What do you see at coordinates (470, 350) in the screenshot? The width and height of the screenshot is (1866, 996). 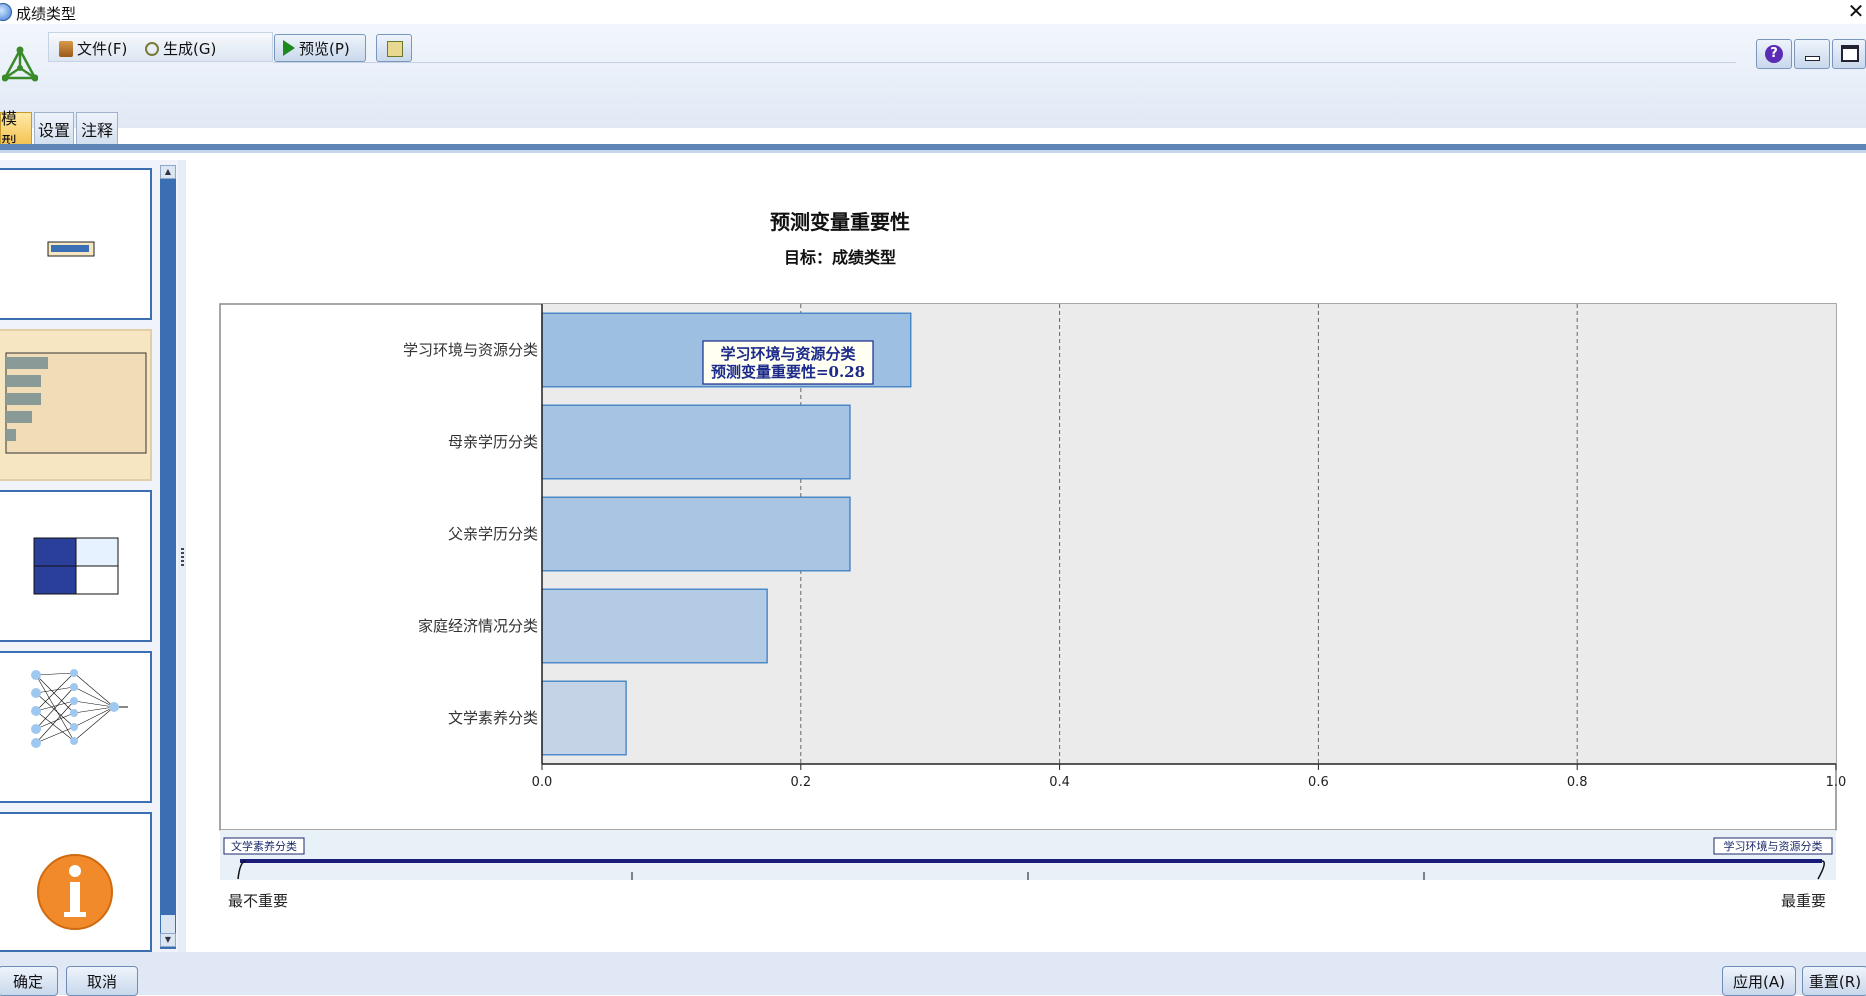 I see `category-label: 学习环境与资源分类` at bounding box center [470, 350].